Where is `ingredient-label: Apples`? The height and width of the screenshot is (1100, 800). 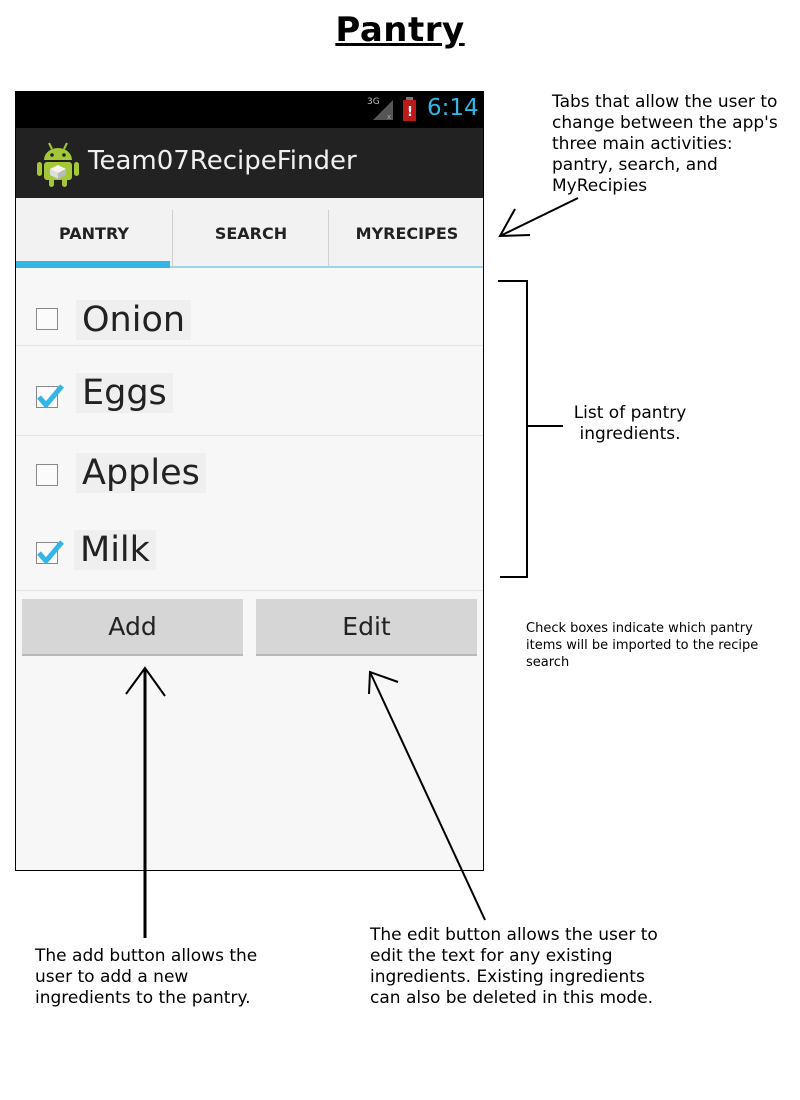
ingredient-label: Apples is located at coordinates (141, 473).